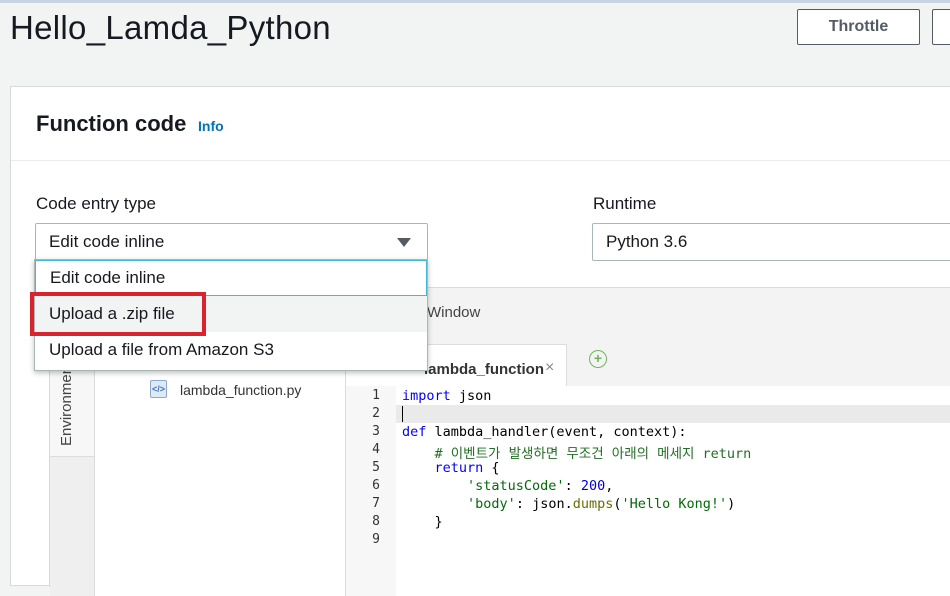 The width and height of the screenshot is (950, 596). Describe the element at coordinates (72, 466) in the screenshot. I see `environment-sidebar: Environment` at that location.